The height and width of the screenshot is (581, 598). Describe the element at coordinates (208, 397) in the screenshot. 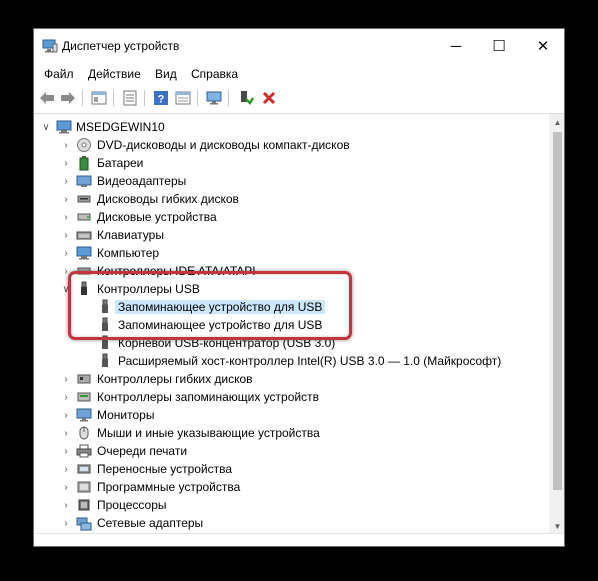

I see `tree-category-label: Контроллеры запоминающих устройств` at that location.